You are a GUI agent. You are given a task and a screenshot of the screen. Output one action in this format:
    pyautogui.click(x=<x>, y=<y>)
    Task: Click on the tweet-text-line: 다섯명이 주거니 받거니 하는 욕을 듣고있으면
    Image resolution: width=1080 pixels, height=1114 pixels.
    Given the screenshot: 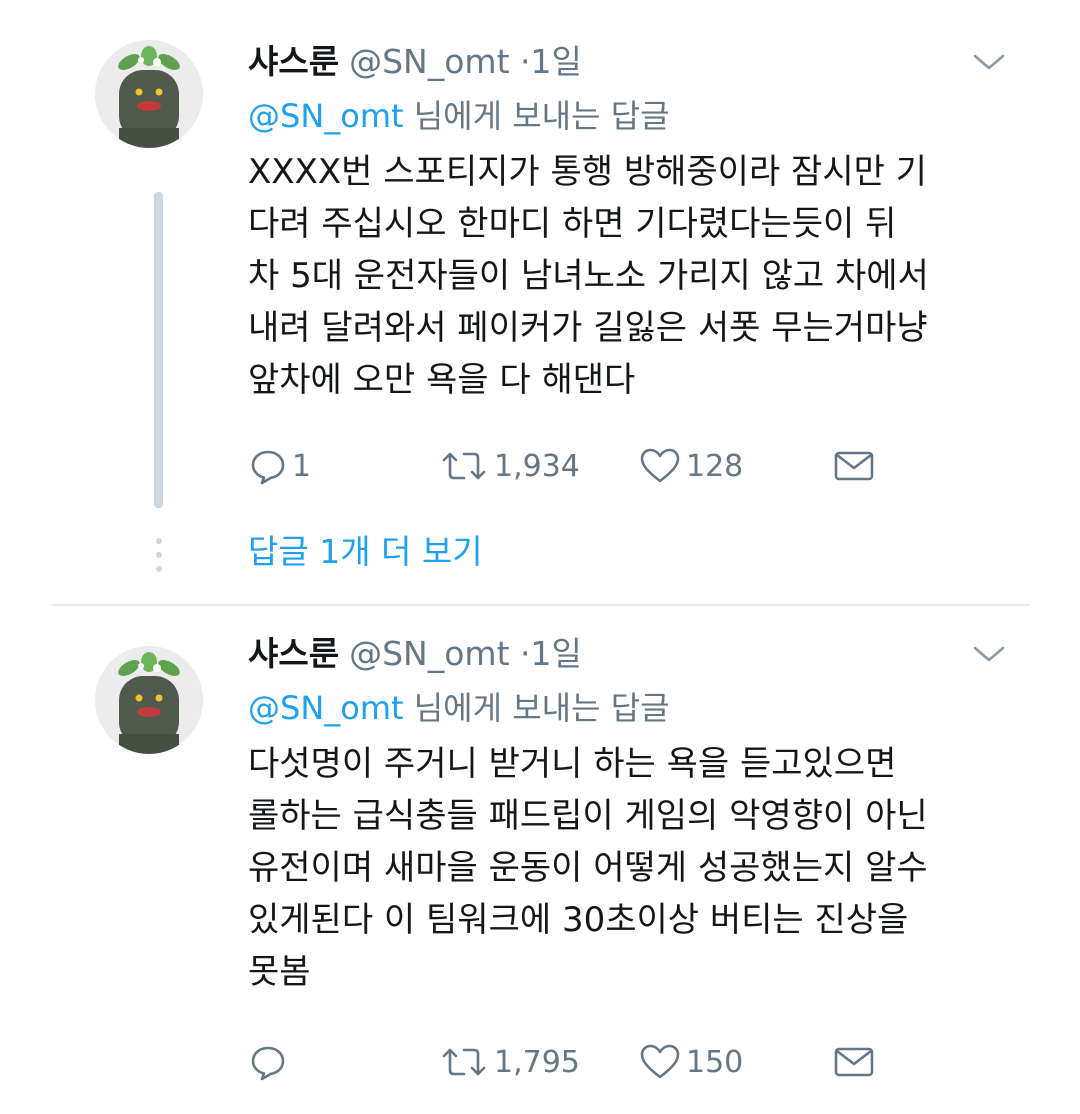 What is the action you would take?
    pyautogui.click(x=572, y=764)
    